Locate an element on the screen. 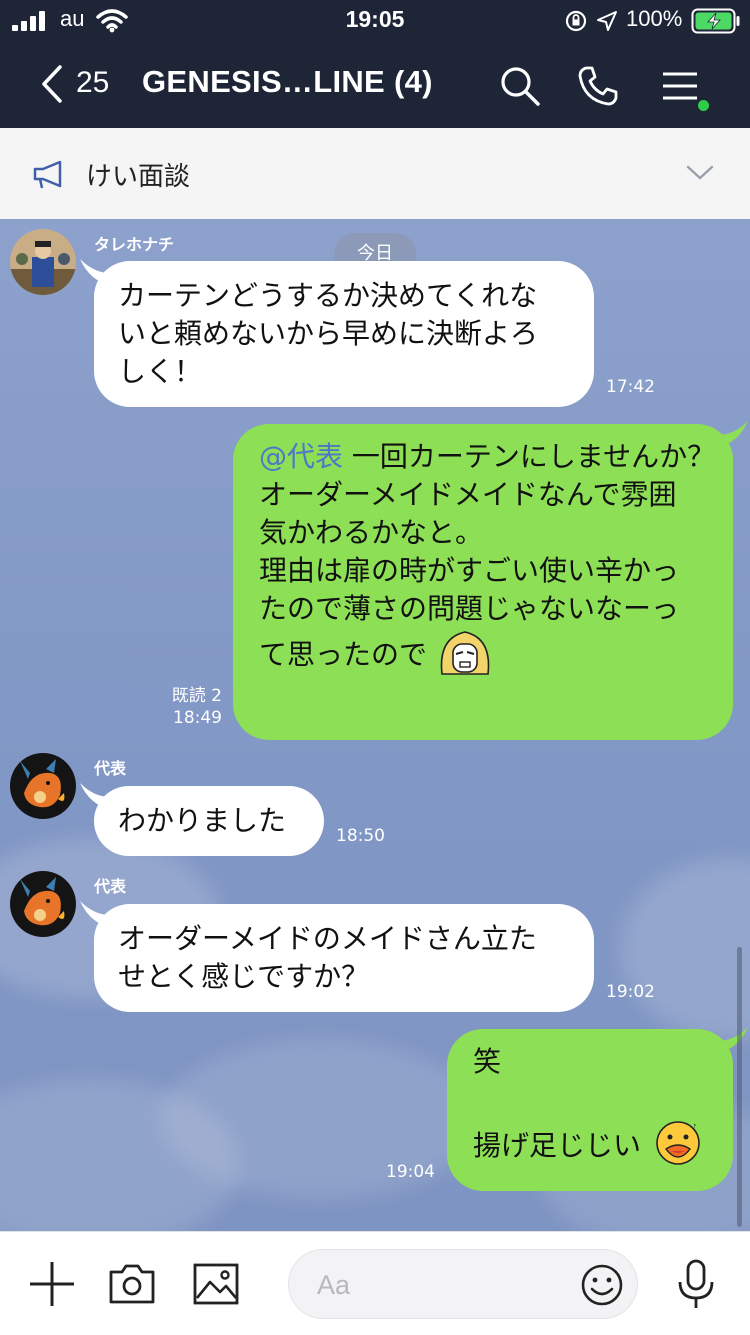 The width and height of the screenshot is (750, 1335). image-button is located at coordinates (216, 1284).